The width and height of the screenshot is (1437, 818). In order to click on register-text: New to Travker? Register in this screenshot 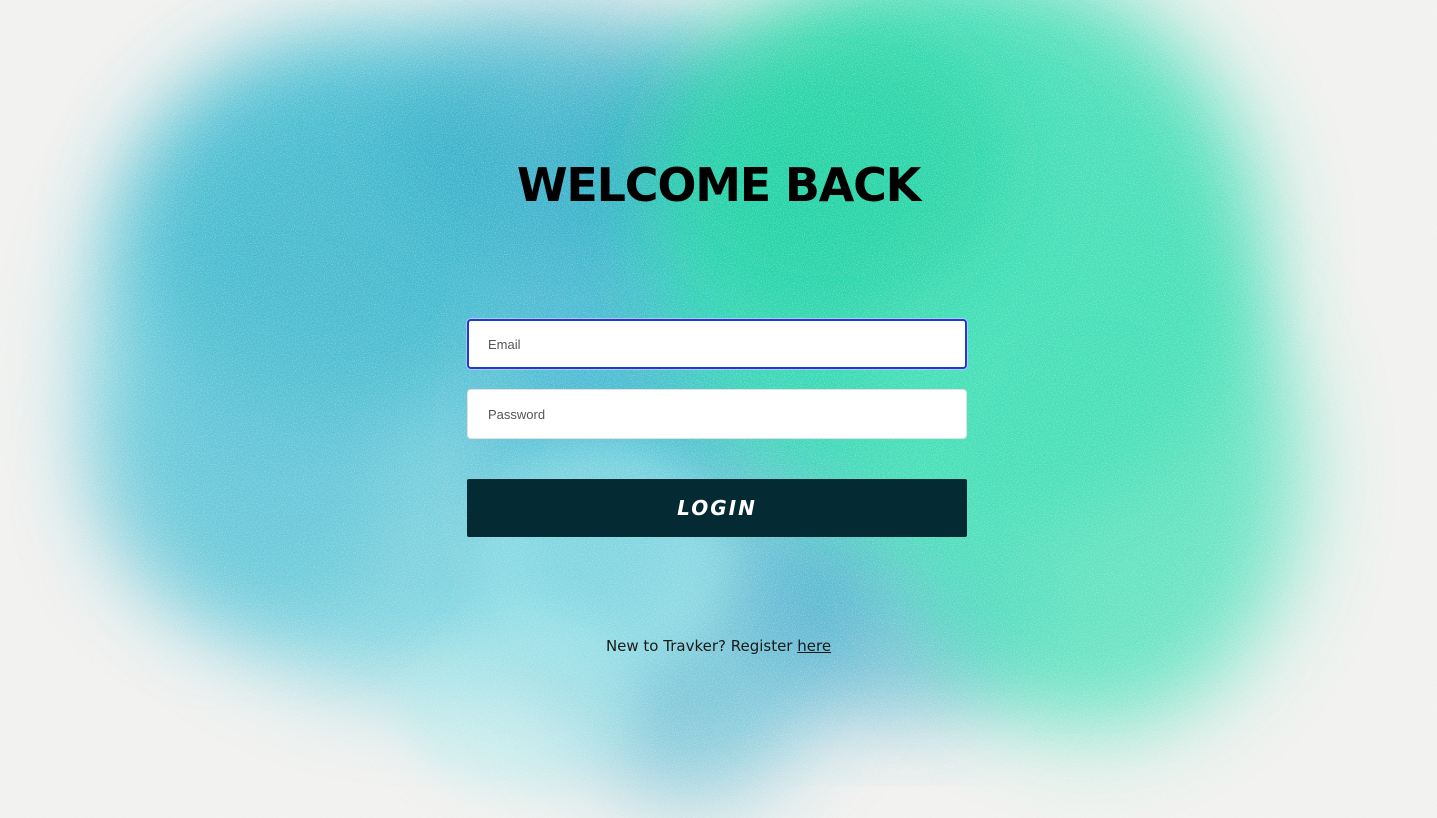, I will do `click(701, 646)`.